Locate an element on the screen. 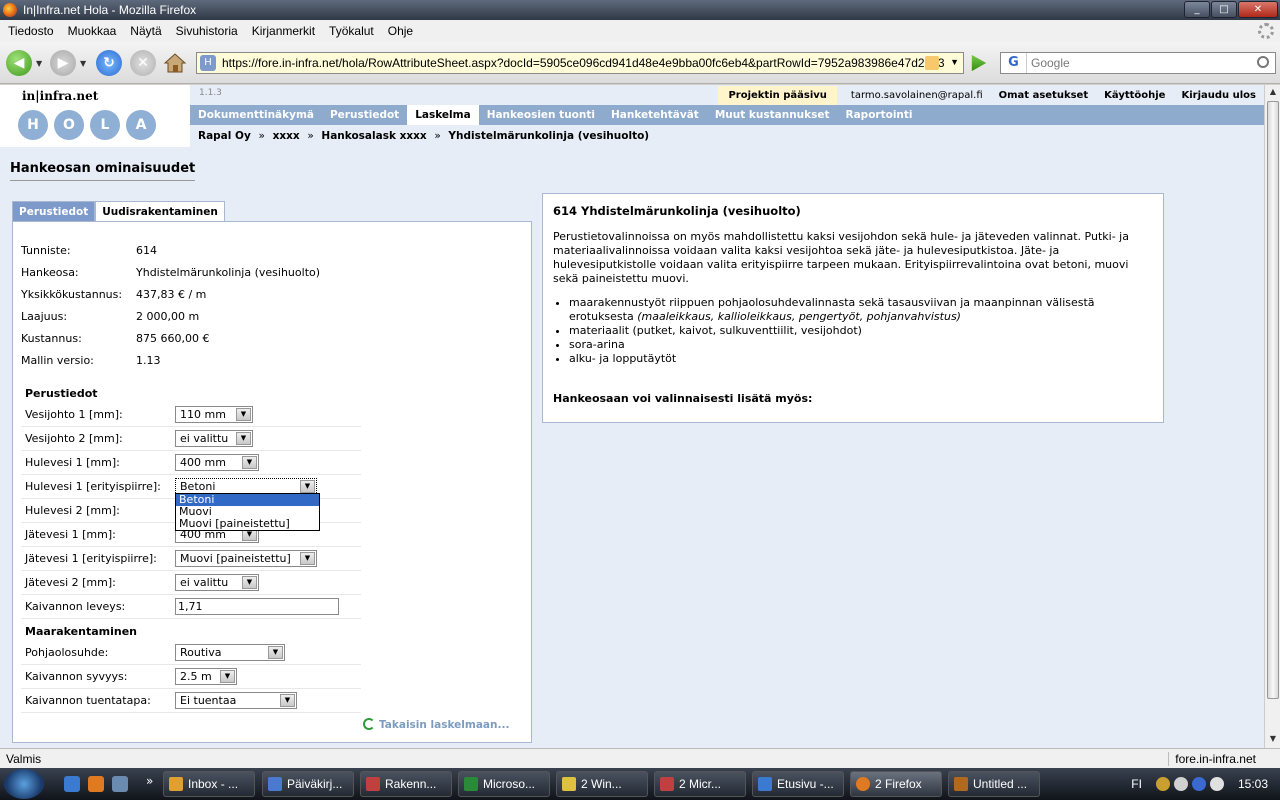 This screenshot has height=800, width=1280. reload-button: ↻ is located at coordinates (109, 63).